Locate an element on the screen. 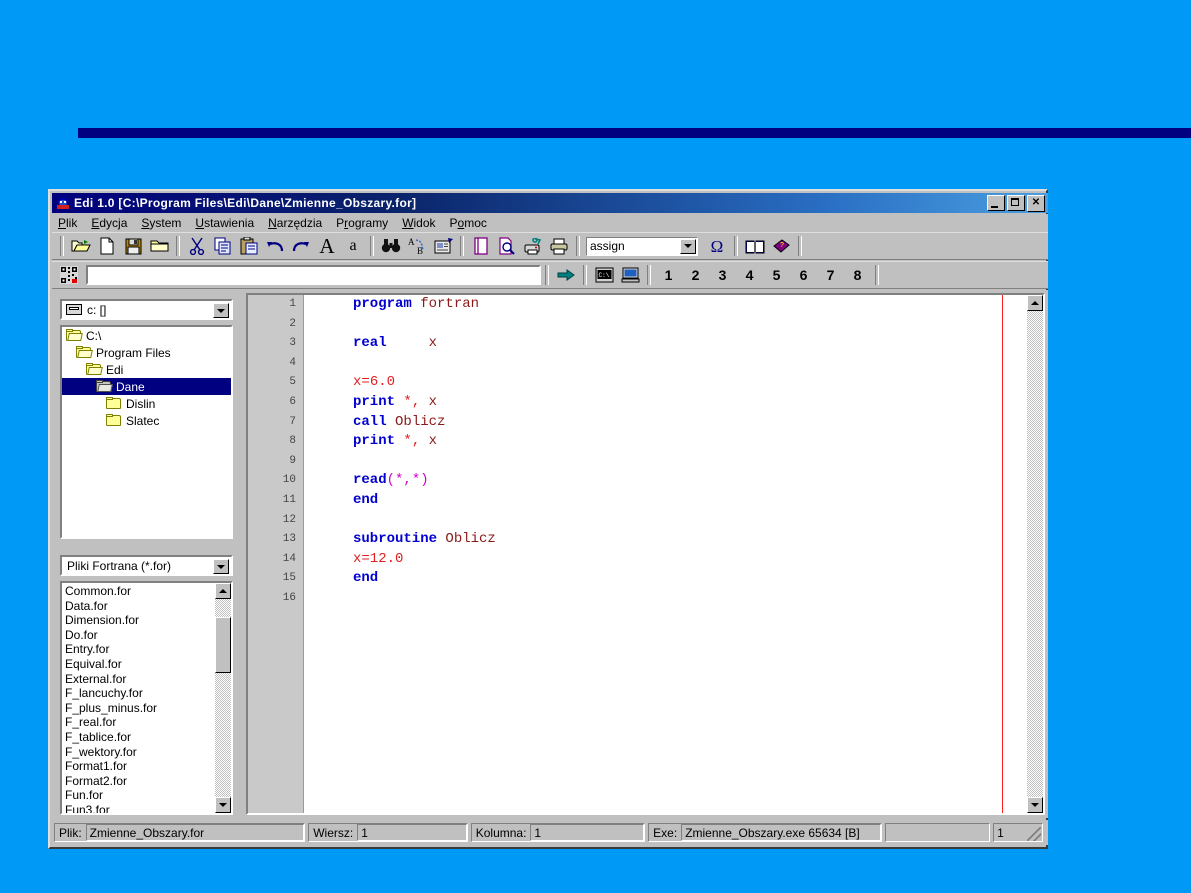 Image resolution: width=1191 pixels, height=893 pixels. maximize-button is located at coordinates (1016, 202).